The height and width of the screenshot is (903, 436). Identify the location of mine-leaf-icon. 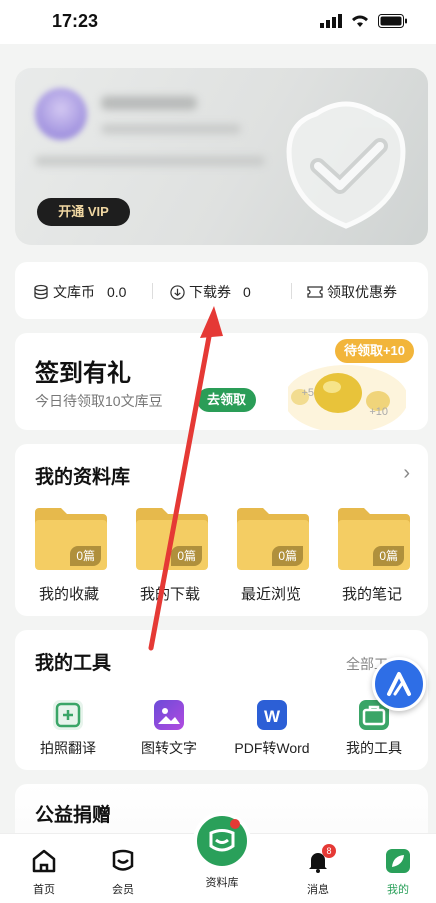
(398, 861).